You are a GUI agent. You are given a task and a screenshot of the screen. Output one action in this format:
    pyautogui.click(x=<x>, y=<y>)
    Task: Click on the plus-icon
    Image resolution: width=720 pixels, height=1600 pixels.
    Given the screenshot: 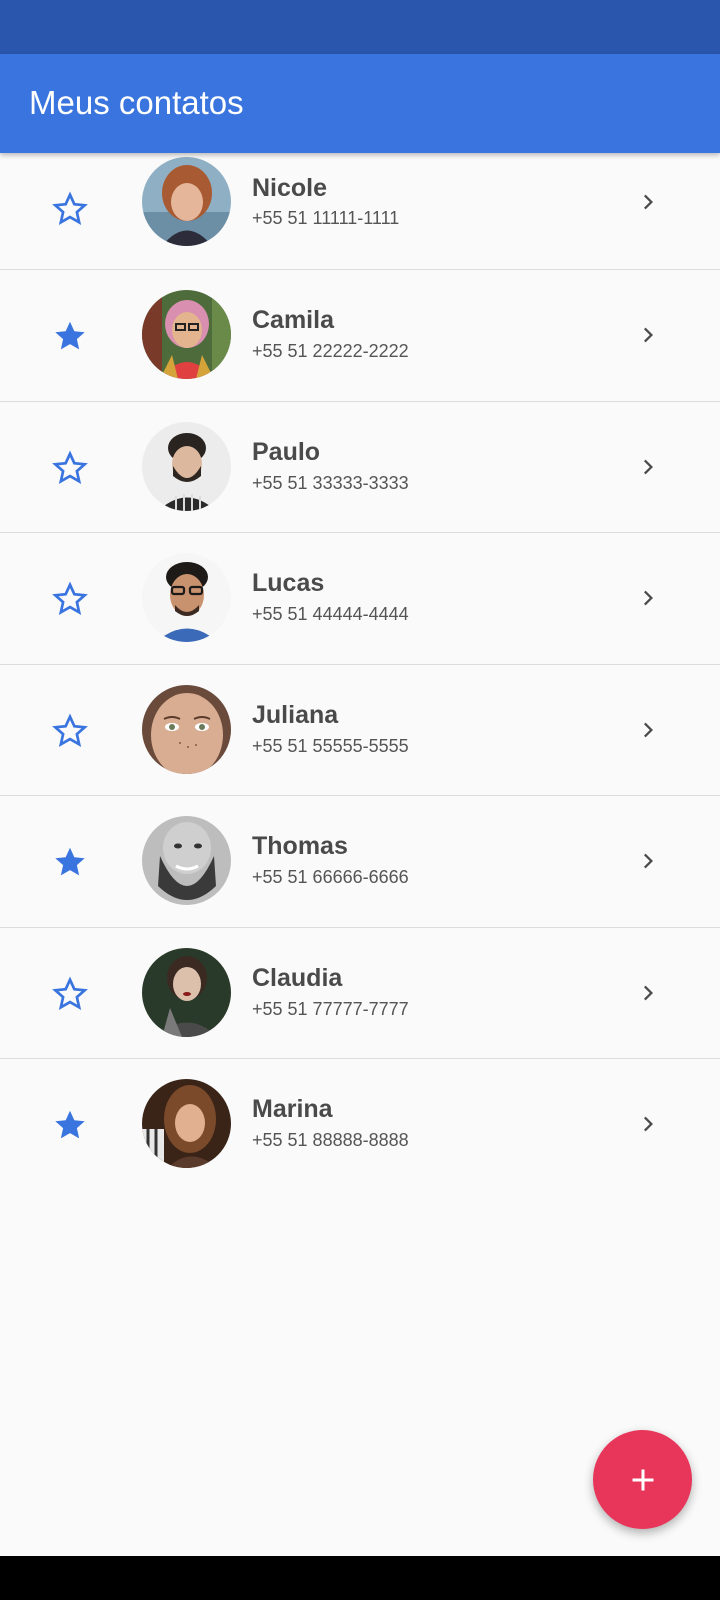 What is the action you would take?
    pyautogui.click(x=642, y=1479)
    